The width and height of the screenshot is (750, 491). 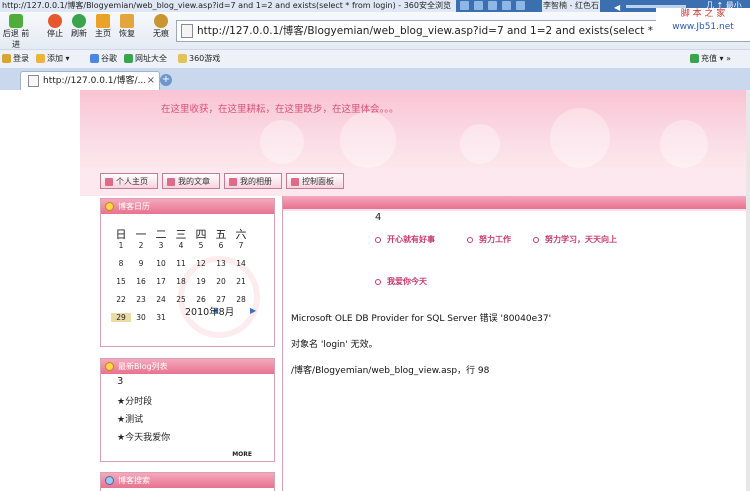 What do you see at coordinates (256, 181) in the screenshot?
I see `nav-album-label: 我的相册` at bounding box center [256, 181].